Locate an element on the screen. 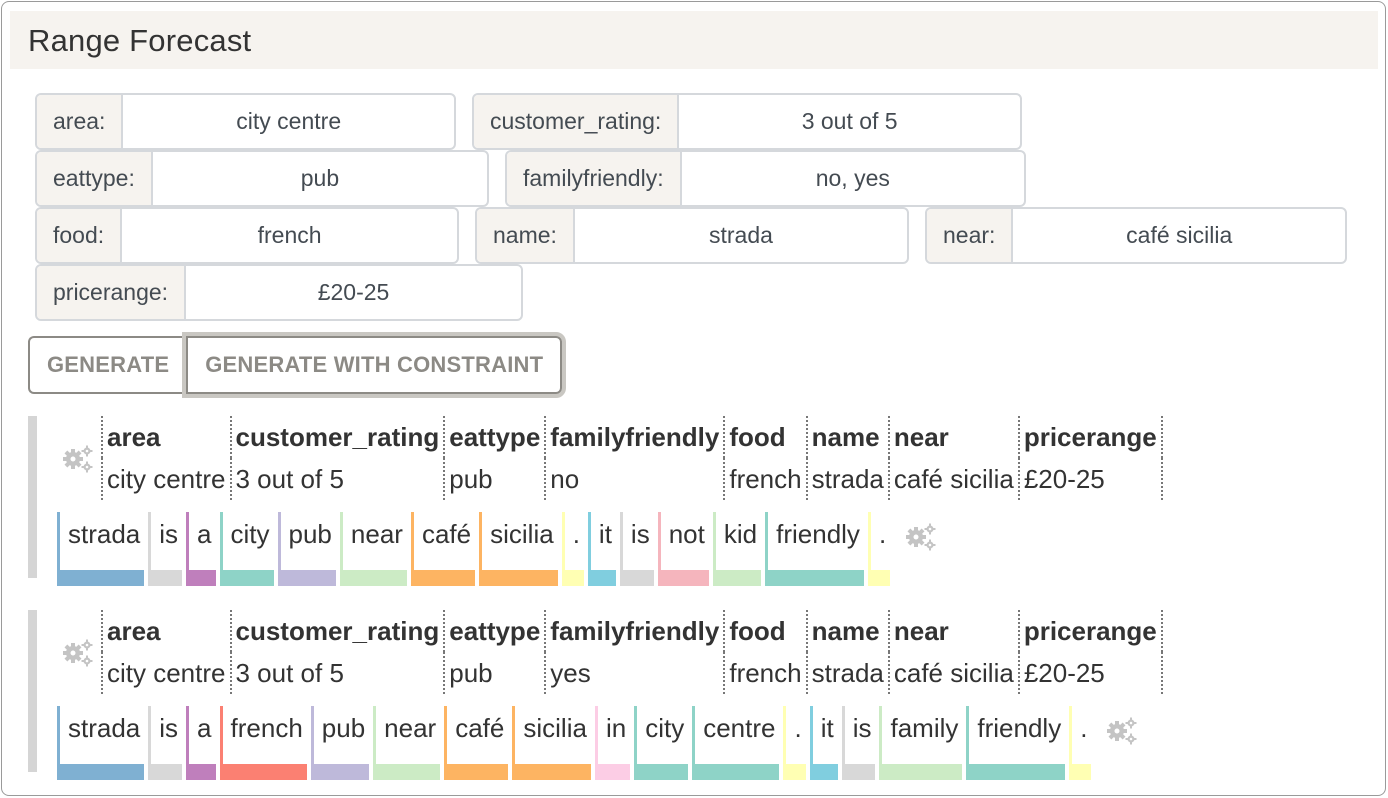 The image size is (1388, 798). generate-with-constraint-button: GENERATE WITH CONSTRAINT is located at coordinates (374, 365).